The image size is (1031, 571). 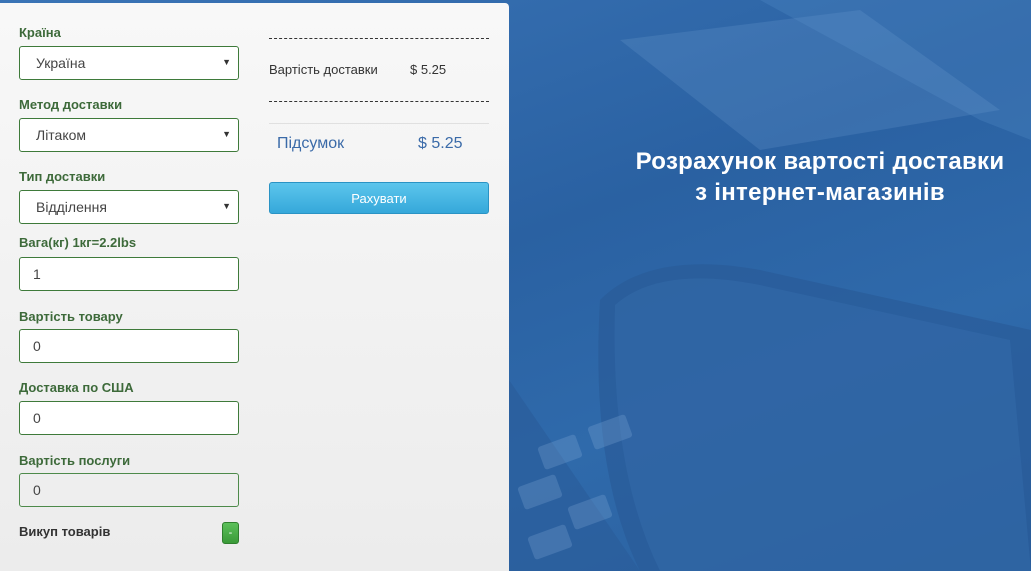 I want to click on weight-label: Вага(кг) 1кг=2.2lbs, so click(x=78, y=242).